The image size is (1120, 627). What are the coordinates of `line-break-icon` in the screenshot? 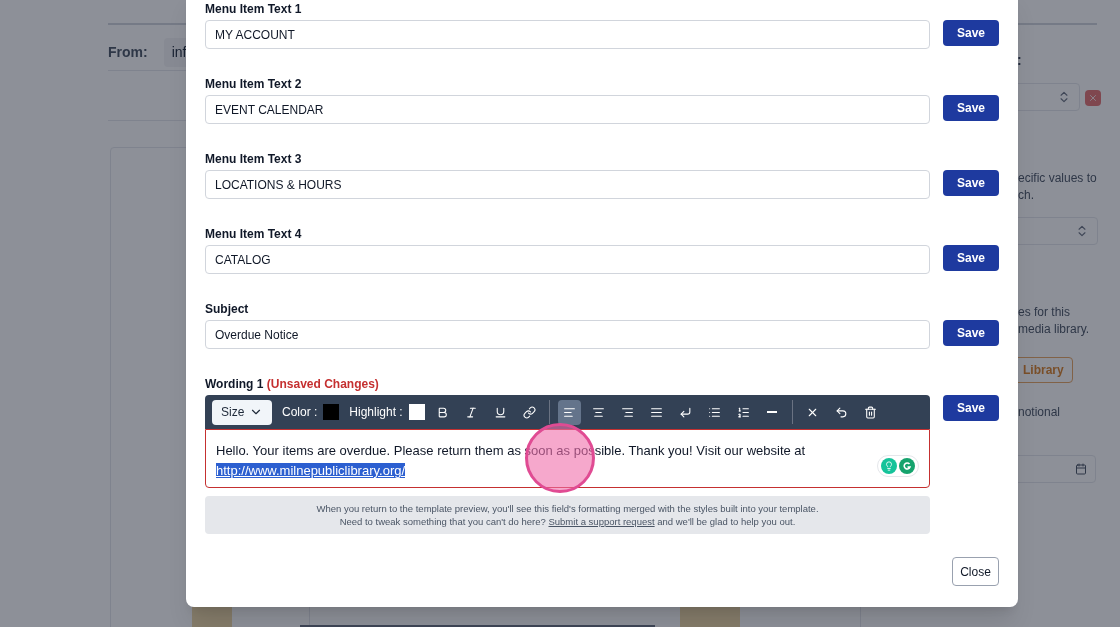 It's located at (685, 412).